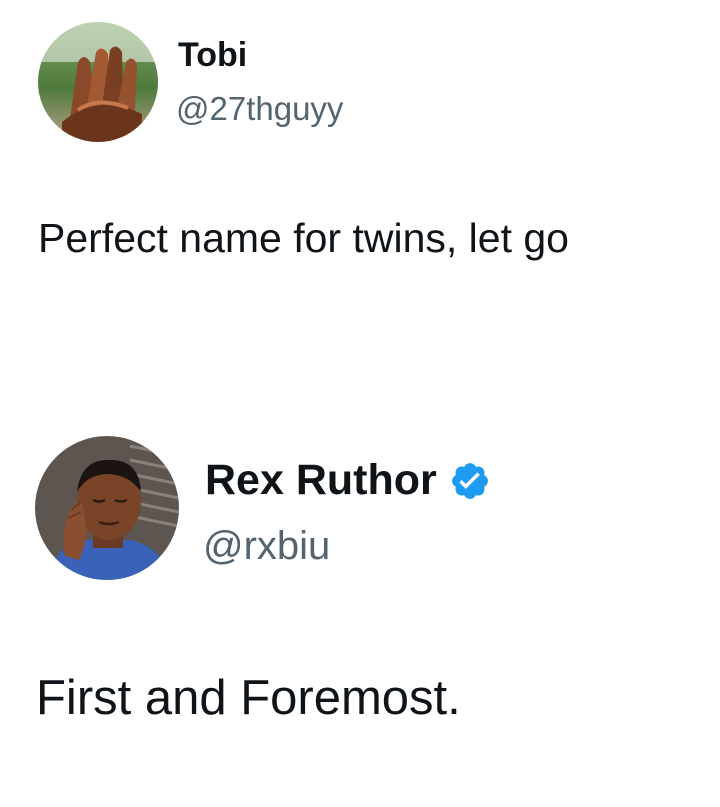 The width and height of the screenshot is (720, 807). I want to click on display-name: Rex Ruthor, so click(348, 480).